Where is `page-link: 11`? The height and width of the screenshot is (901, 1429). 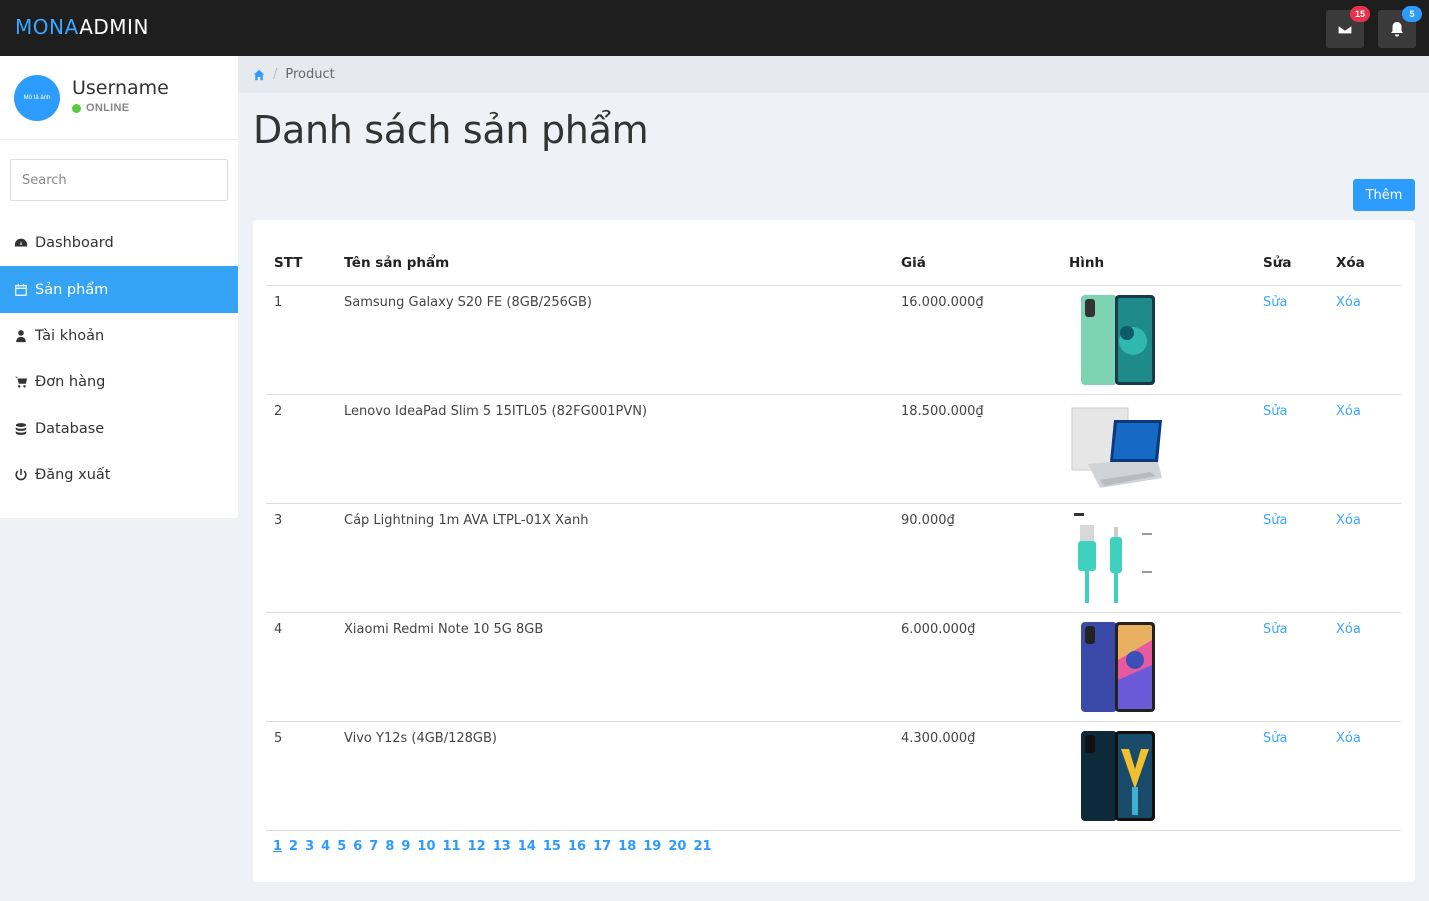 page-link: 11 is located at coordinates (452, 846).